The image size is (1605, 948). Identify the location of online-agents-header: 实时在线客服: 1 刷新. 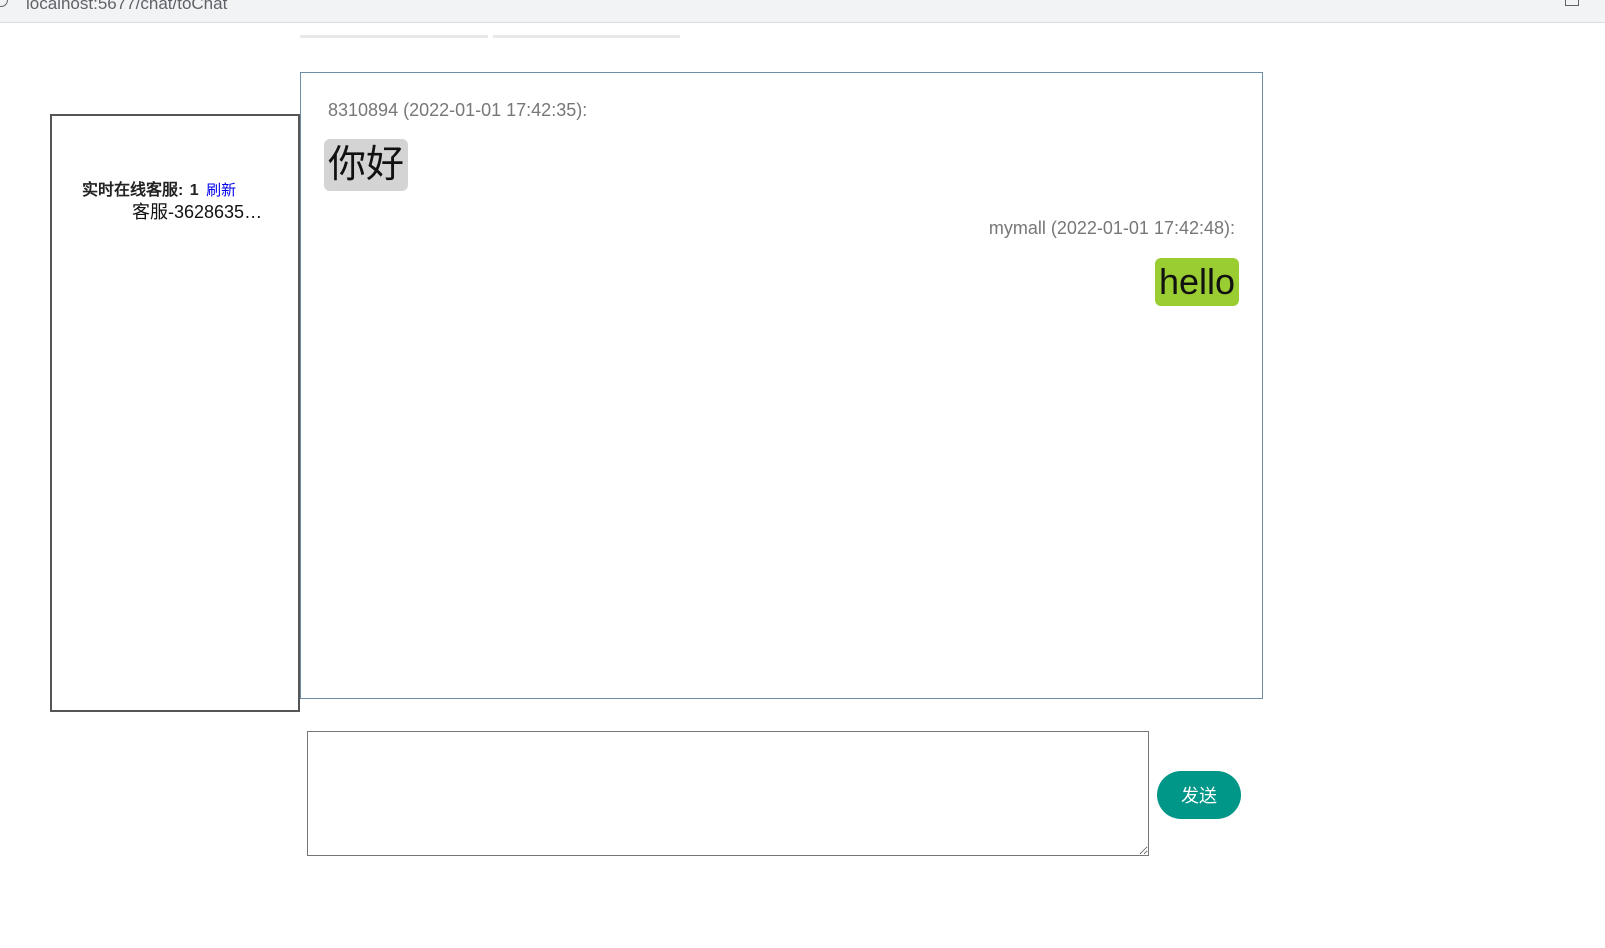
(159, 188).